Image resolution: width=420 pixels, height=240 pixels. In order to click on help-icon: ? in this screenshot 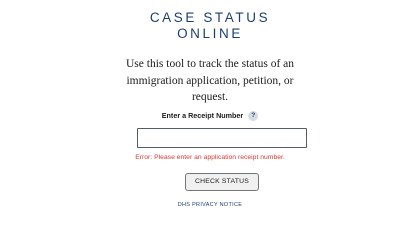, I will do `click(253, 116)`.